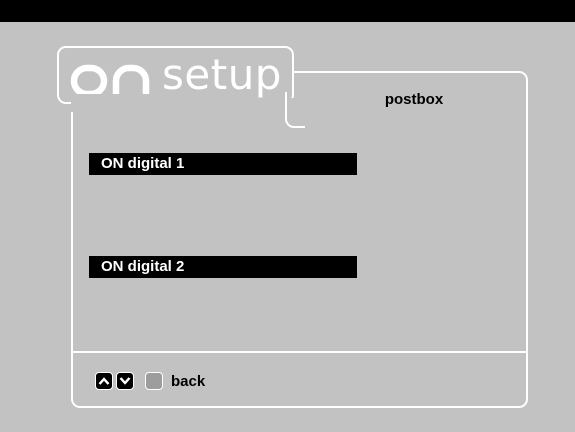  What do you see at coordinates (287, 11) in the screenshot?
I see `top-bar` at bounding box center [287, 11].